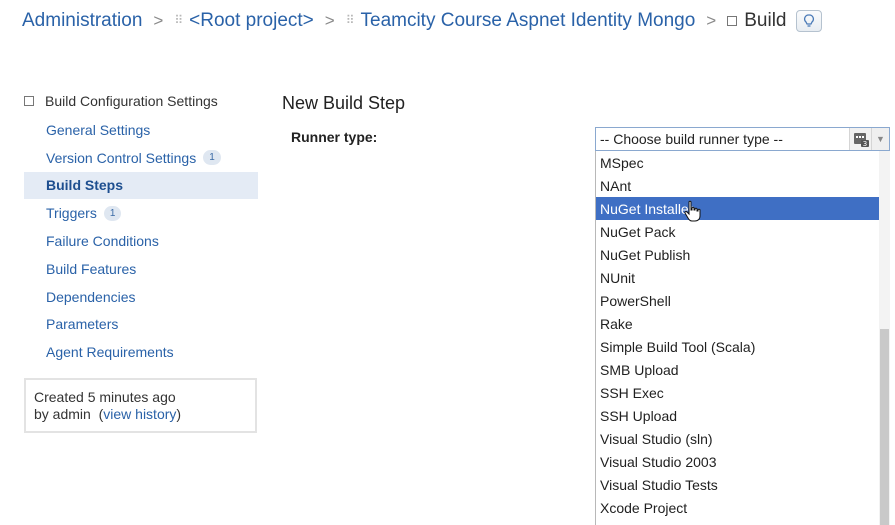  I want to click on runner-type-select-value: -- Choose build runner type --, so click(722, 139).